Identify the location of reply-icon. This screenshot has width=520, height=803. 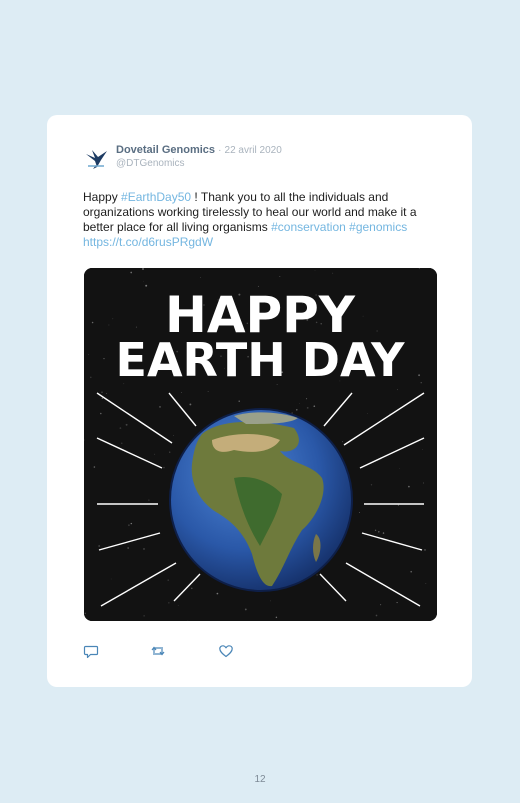
(91, 651).